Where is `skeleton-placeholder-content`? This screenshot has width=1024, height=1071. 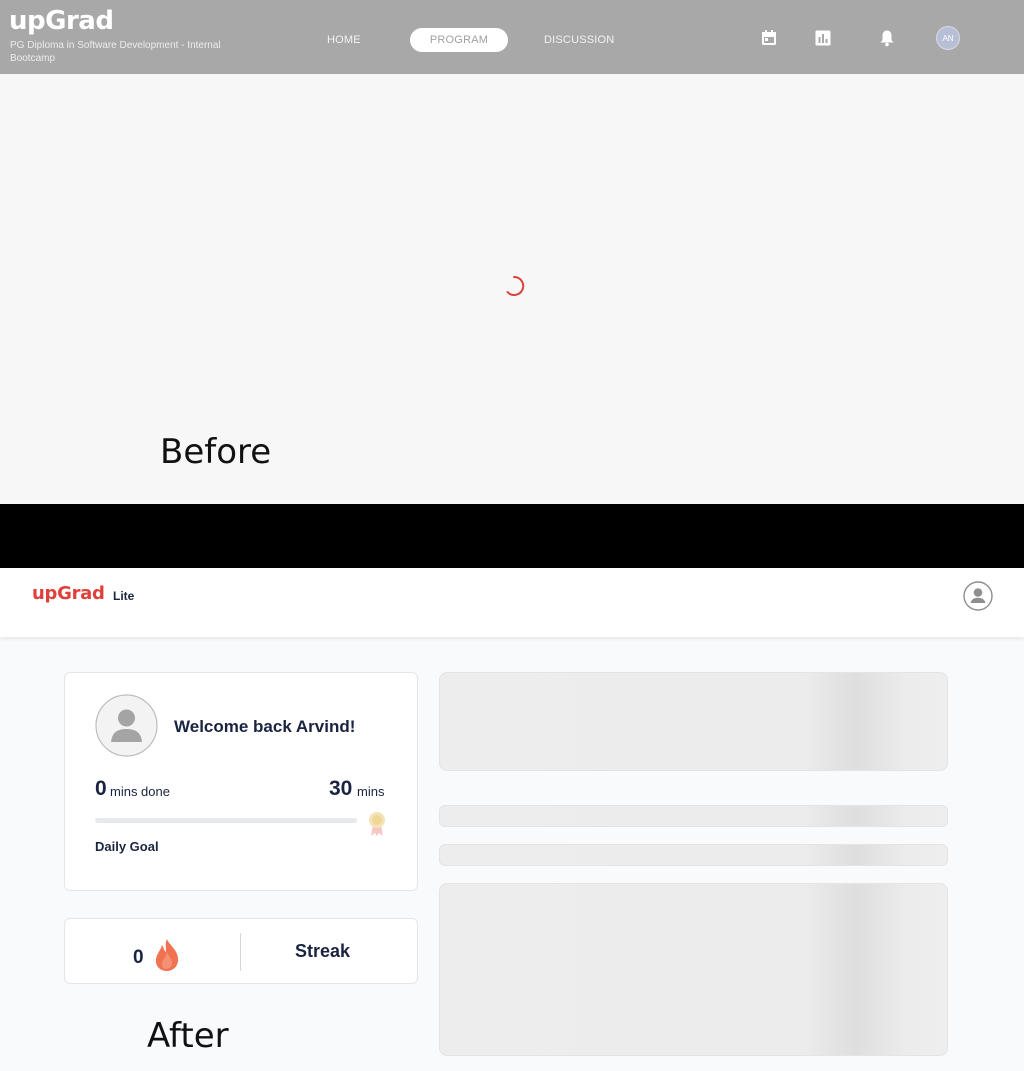 skeleton-placeholder-content is located at coordinates (693, 969).